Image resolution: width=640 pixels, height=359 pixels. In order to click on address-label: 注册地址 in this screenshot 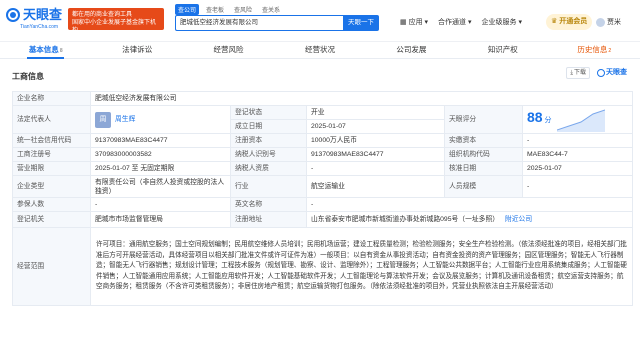, I will do `click(268, 219)`.